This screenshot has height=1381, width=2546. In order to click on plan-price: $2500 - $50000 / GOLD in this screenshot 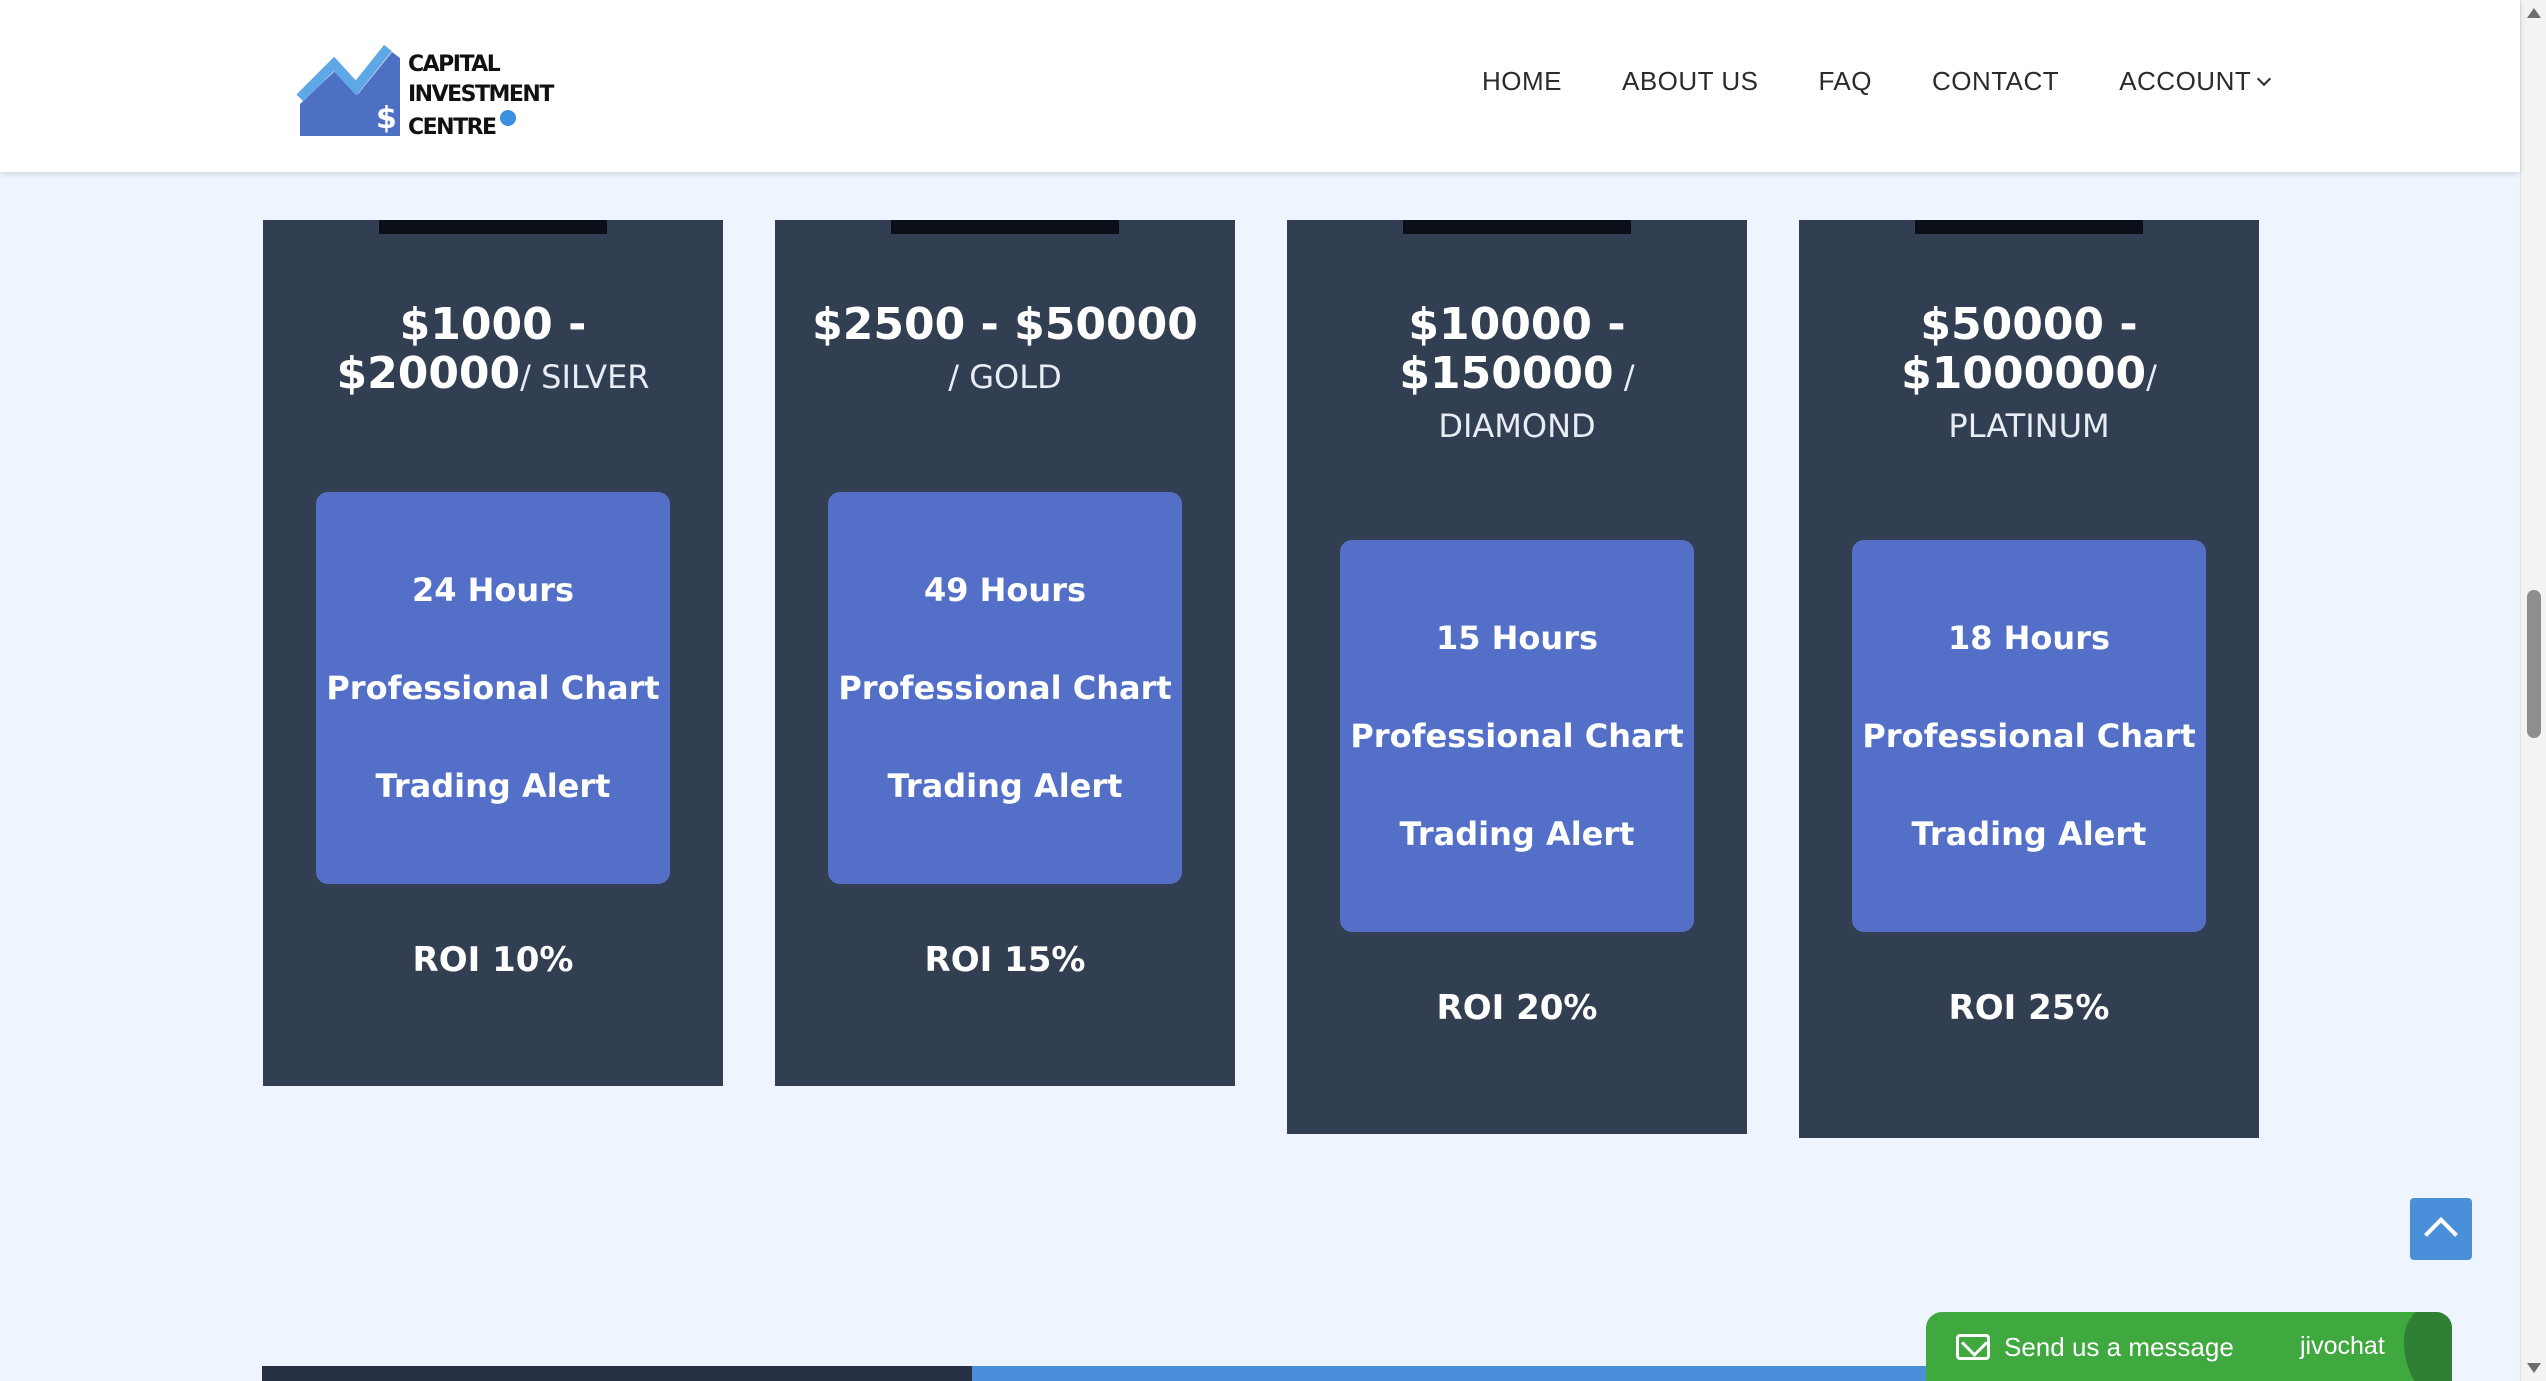, I will do `click(1005, 351)`.